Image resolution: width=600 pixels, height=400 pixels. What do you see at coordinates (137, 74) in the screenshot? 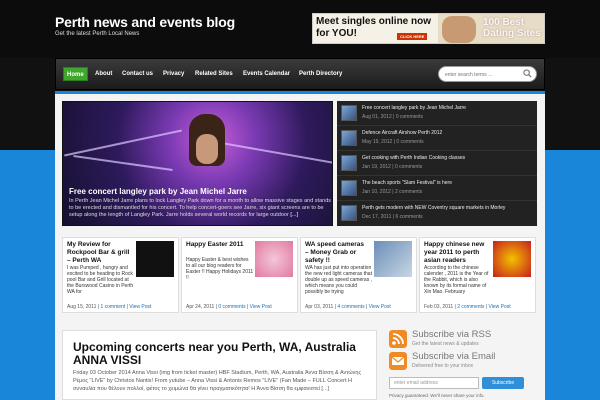
I see `nav-contact-us: Contact us` at bounding box center [137, 74].